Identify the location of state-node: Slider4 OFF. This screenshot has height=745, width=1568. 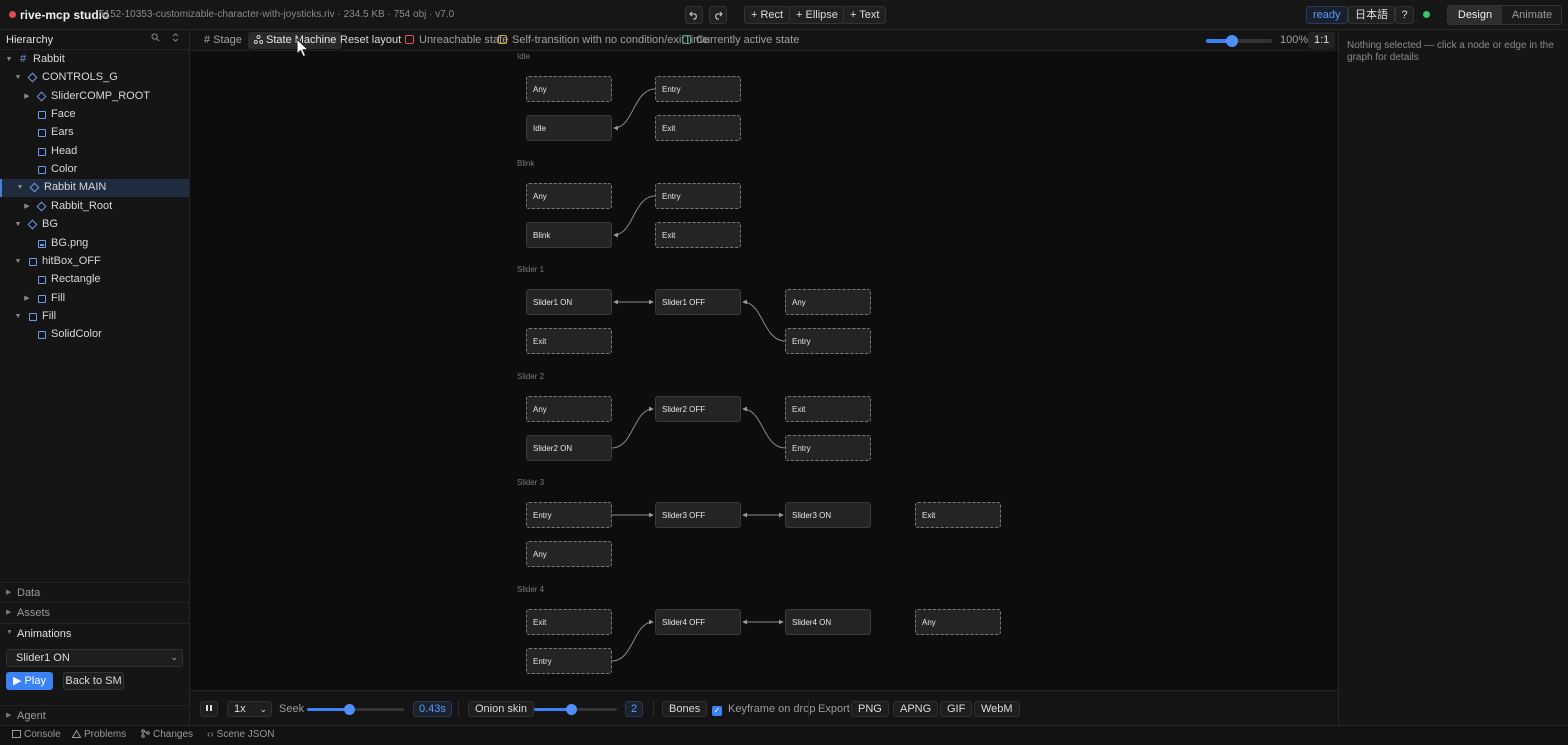
(698, 622).